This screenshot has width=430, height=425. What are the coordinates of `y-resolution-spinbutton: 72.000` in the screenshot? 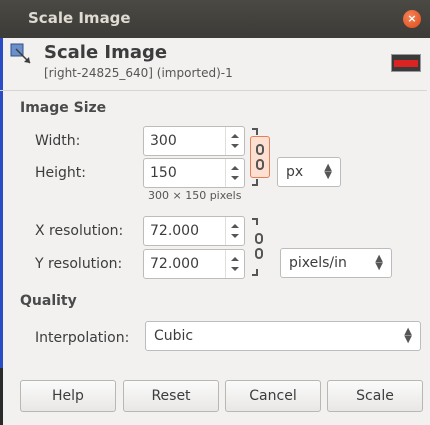 It's located at (194, 264).